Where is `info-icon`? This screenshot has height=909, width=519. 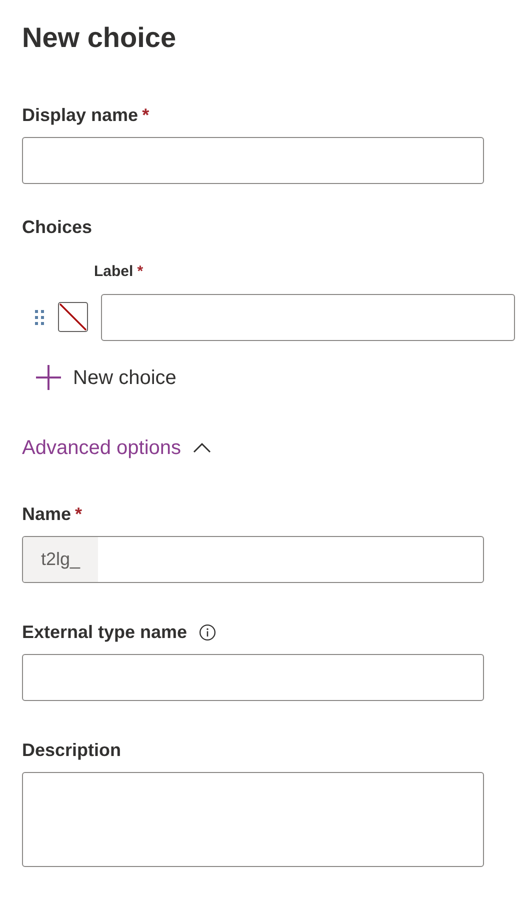
info-icon is located at coordinates (207, 632).